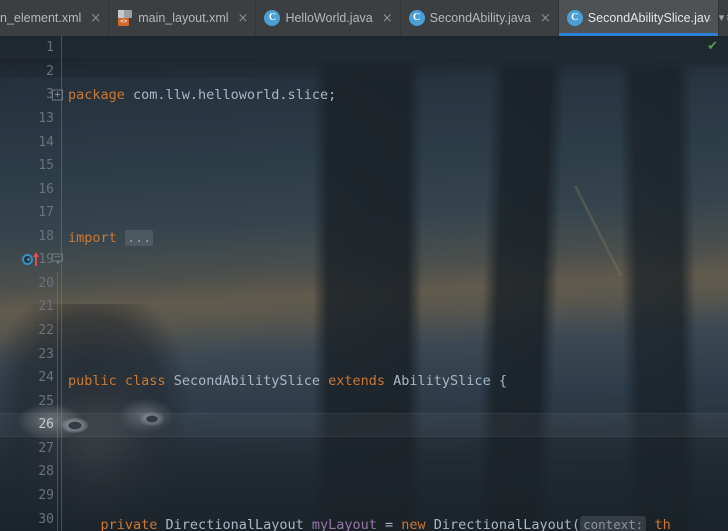 This screenshot has width=728, height=531. What do you see at coordinates (46, 189) in the screenshot?
I see `line-number: 16` at bounding box center [46, 189].